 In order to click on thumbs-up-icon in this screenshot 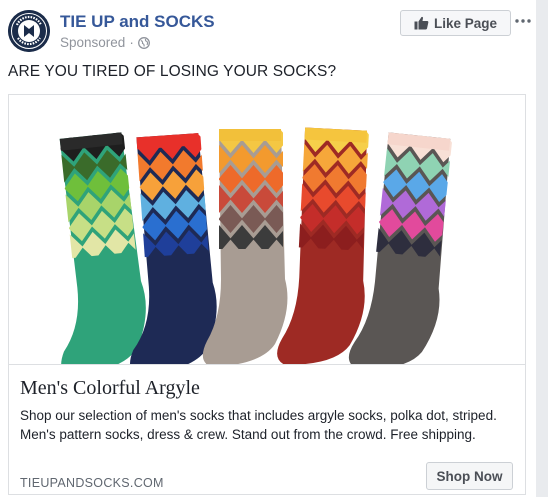, I will do `click(421, 23)`.